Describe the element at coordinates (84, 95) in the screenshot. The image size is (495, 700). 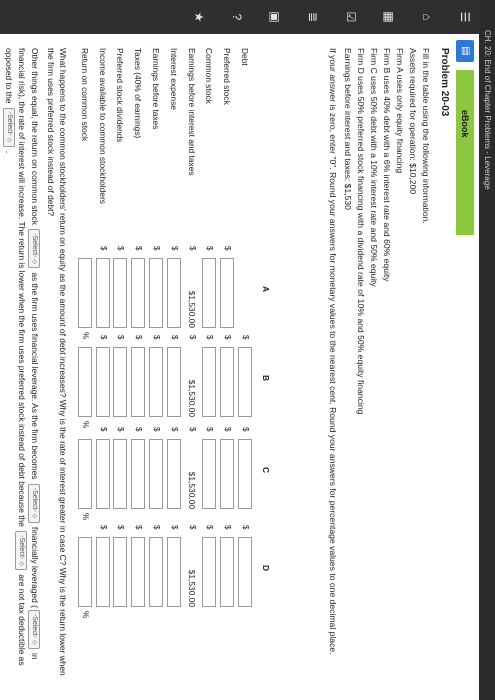
I see `row-label: Return on common stock` at that location.